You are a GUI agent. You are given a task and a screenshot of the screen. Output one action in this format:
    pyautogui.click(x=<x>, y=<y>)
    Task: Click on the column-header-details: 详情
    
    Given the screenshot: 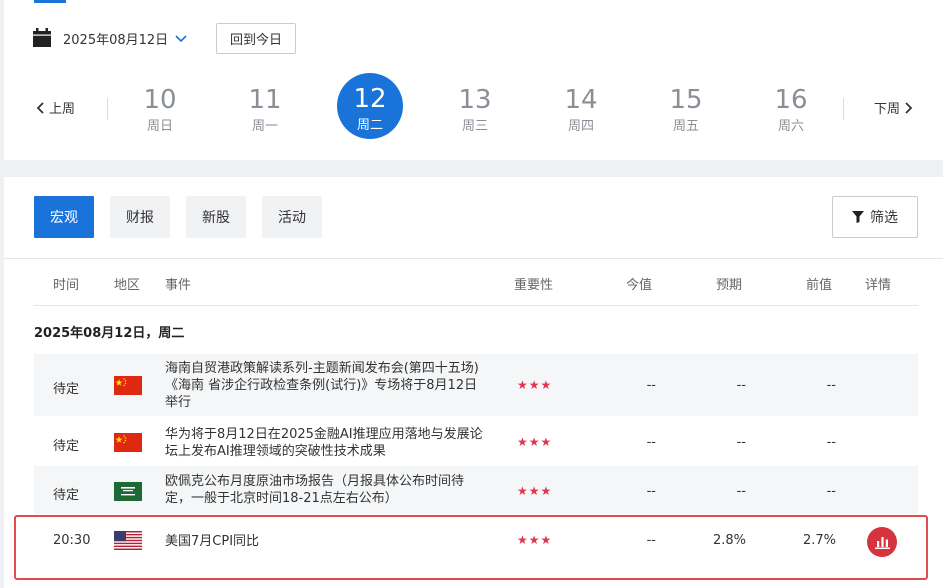 What is the action you would take?
    pyautogui.click(x=878, y=285)
    